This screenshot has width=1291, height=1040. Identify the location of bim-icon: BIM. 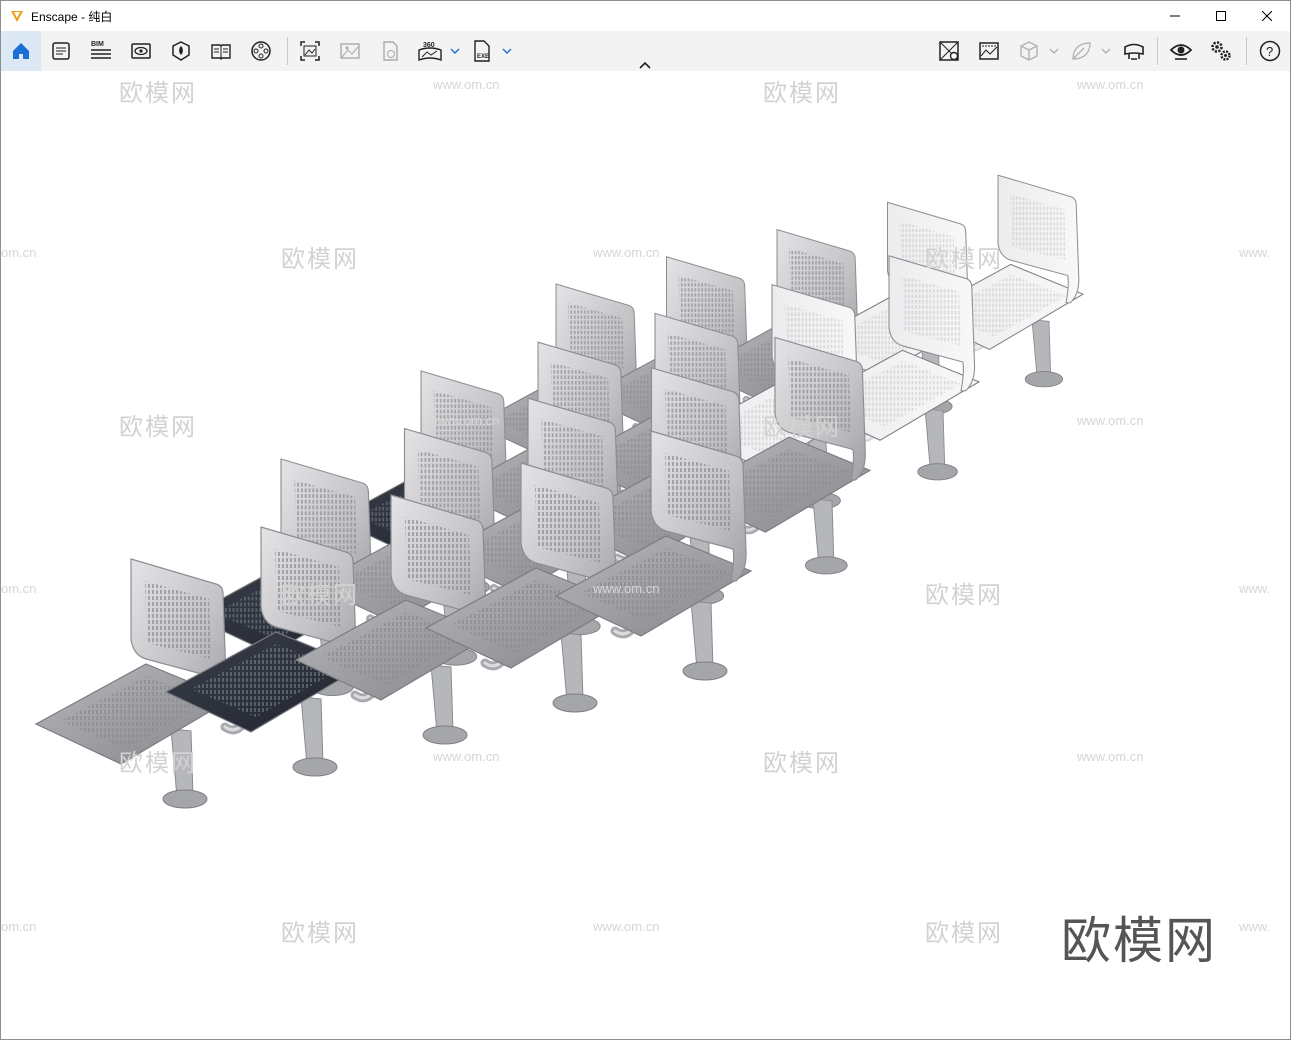
(101, 50).